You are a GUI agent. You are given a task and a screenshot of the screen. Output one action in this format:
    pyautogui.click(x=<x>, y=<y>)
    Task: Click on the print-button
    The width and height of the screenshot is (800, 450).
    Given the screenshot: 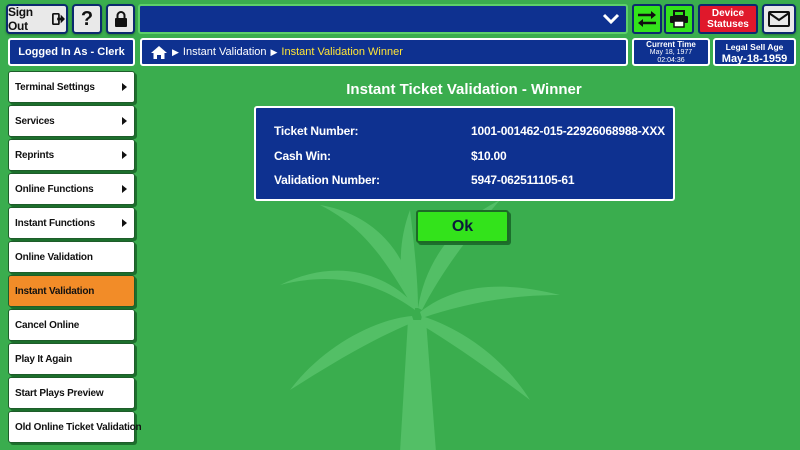 What is the action you would take?
    pyautogui.click(x=679, y=19)
    